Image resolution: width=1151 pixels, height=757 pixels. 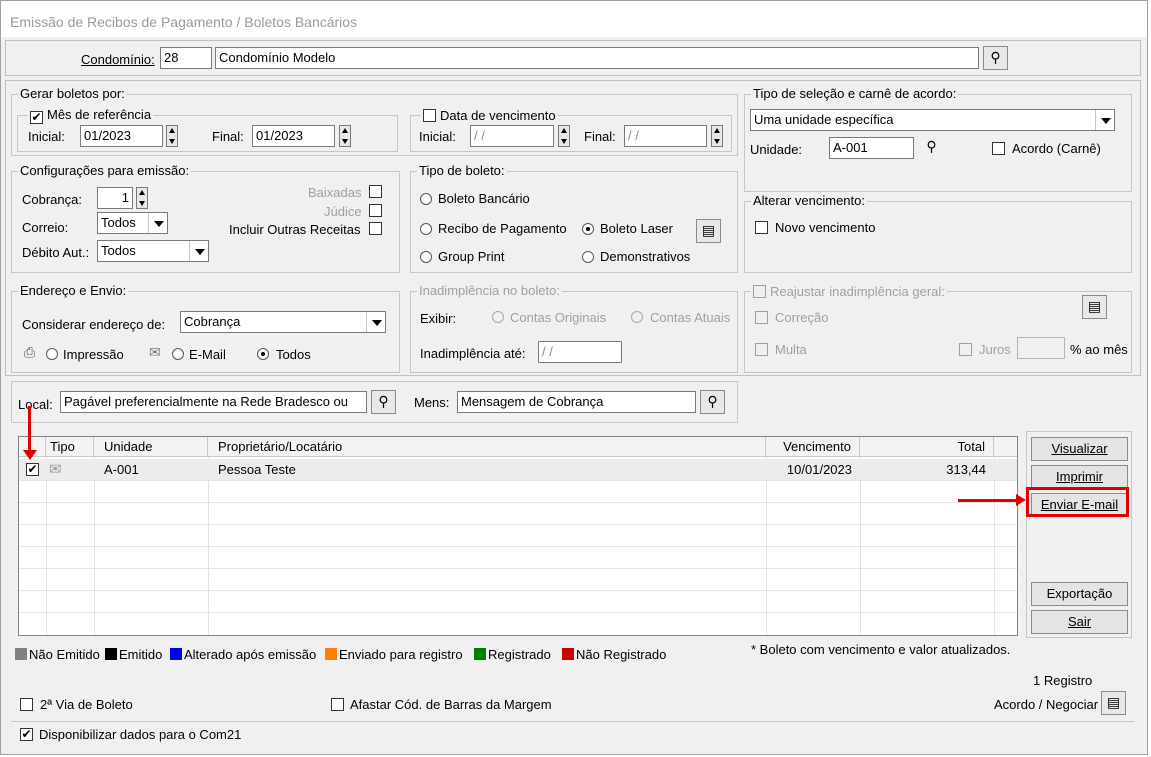 What do you see at coordinates (375, 228) in the screenshot?
I see `outras-receitas-checkbox` at bounding box center [375, 228].